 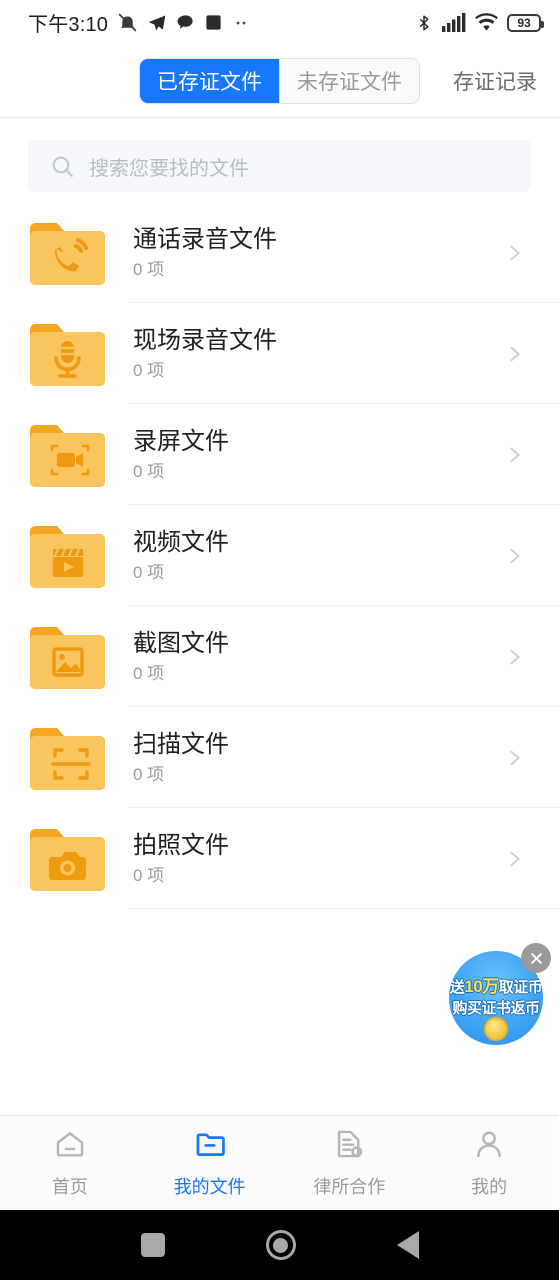 I want to click on list-item: 扫描文件 0 项, so click(x=279, y=757).